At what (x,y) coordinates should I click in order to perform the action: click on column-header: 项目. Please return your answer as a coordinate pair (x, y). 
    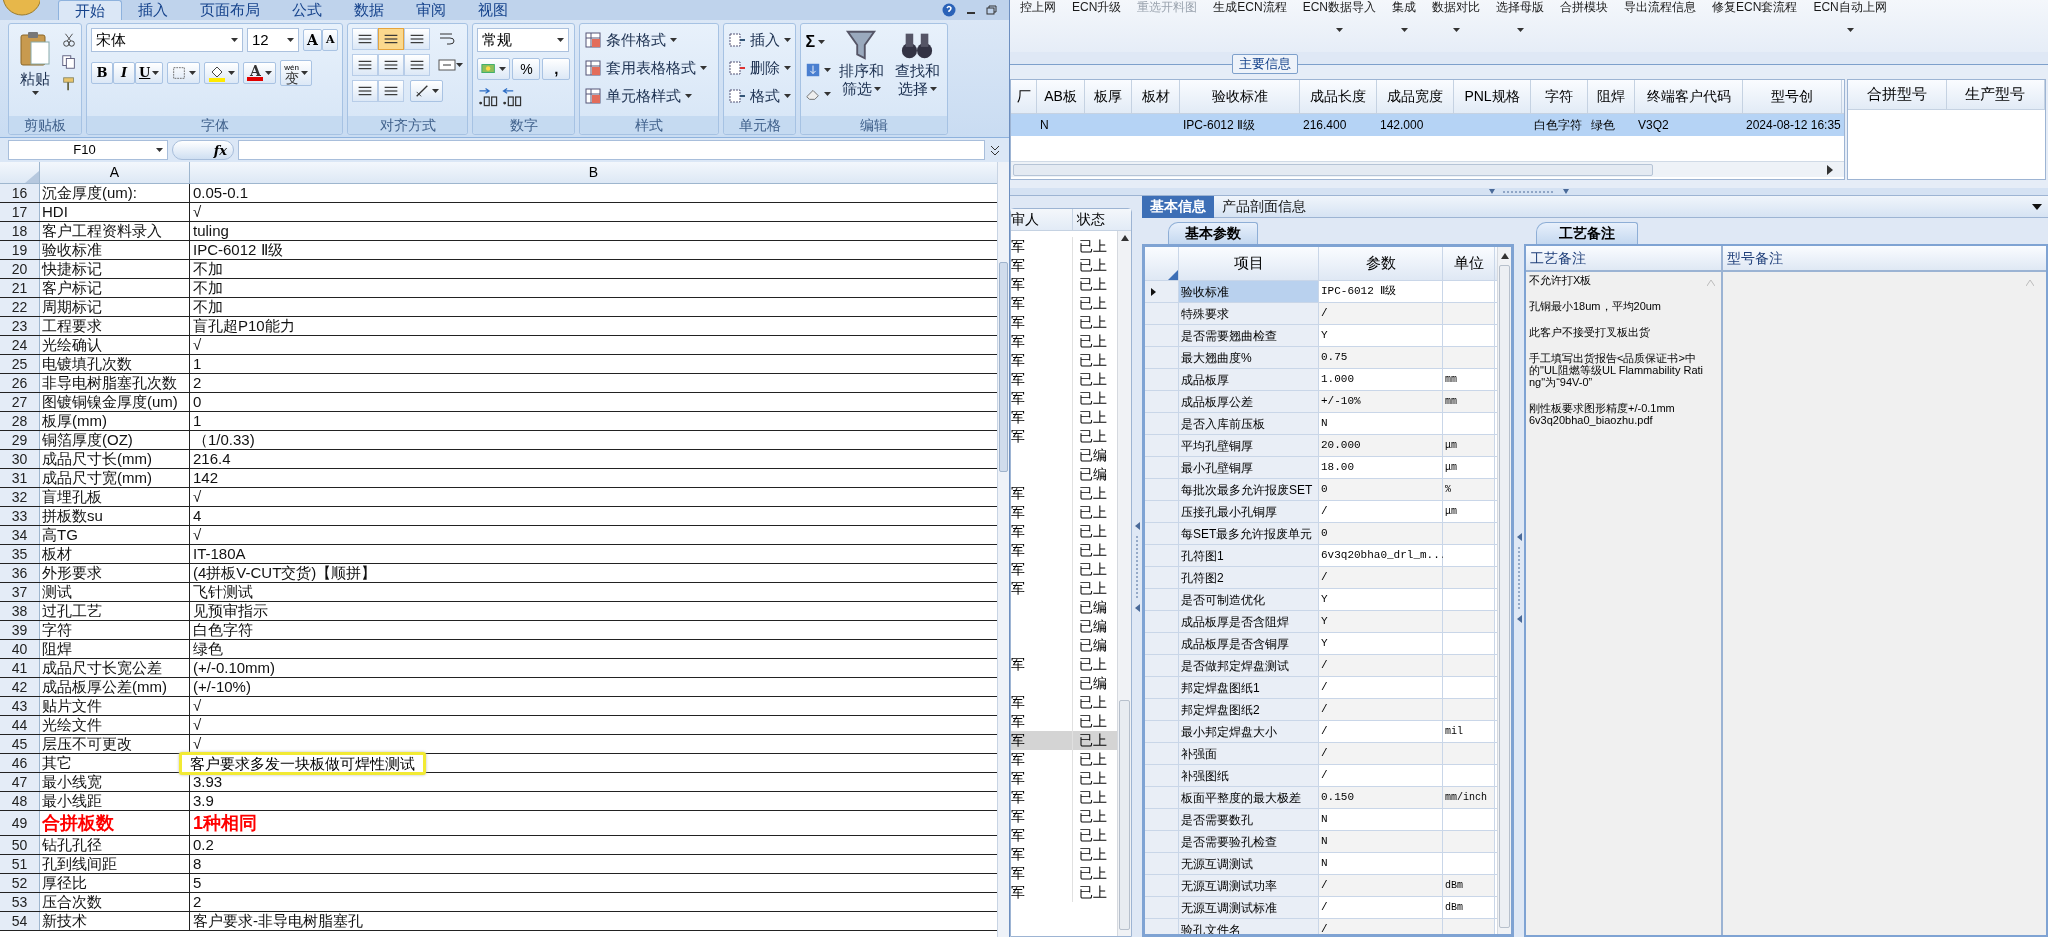
    Looking at the image, I should click on (1248, 263).